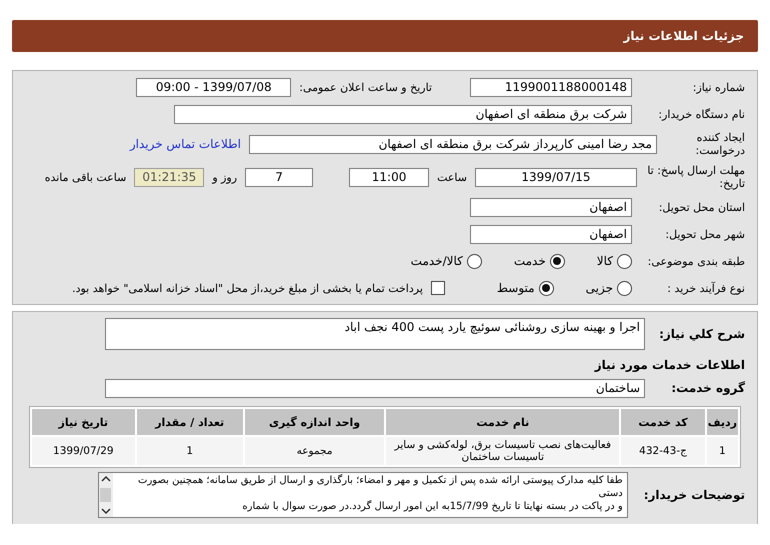 This screenshot has width=770, height=545. What do you see at coordinates (718, 87) in the screenshot?
I see `field-label: شماره نیاز:` at bounding box center [718, 87].